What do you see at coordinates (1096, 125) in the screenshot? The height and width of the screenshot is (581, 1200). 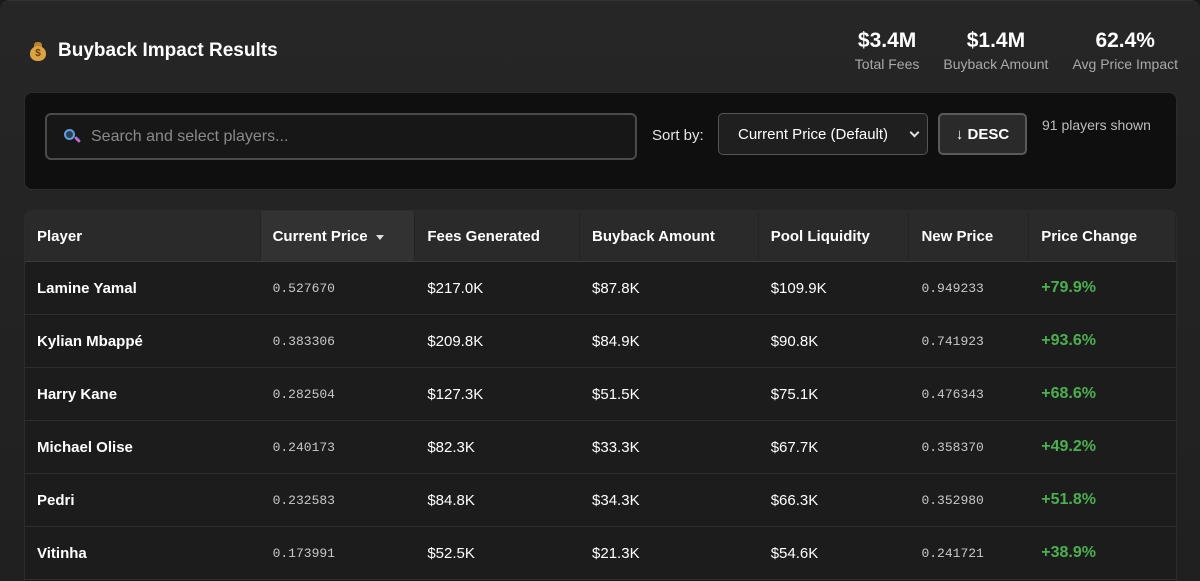 I see `players-count: 91 players shown` at bounding box center [1096, 125].